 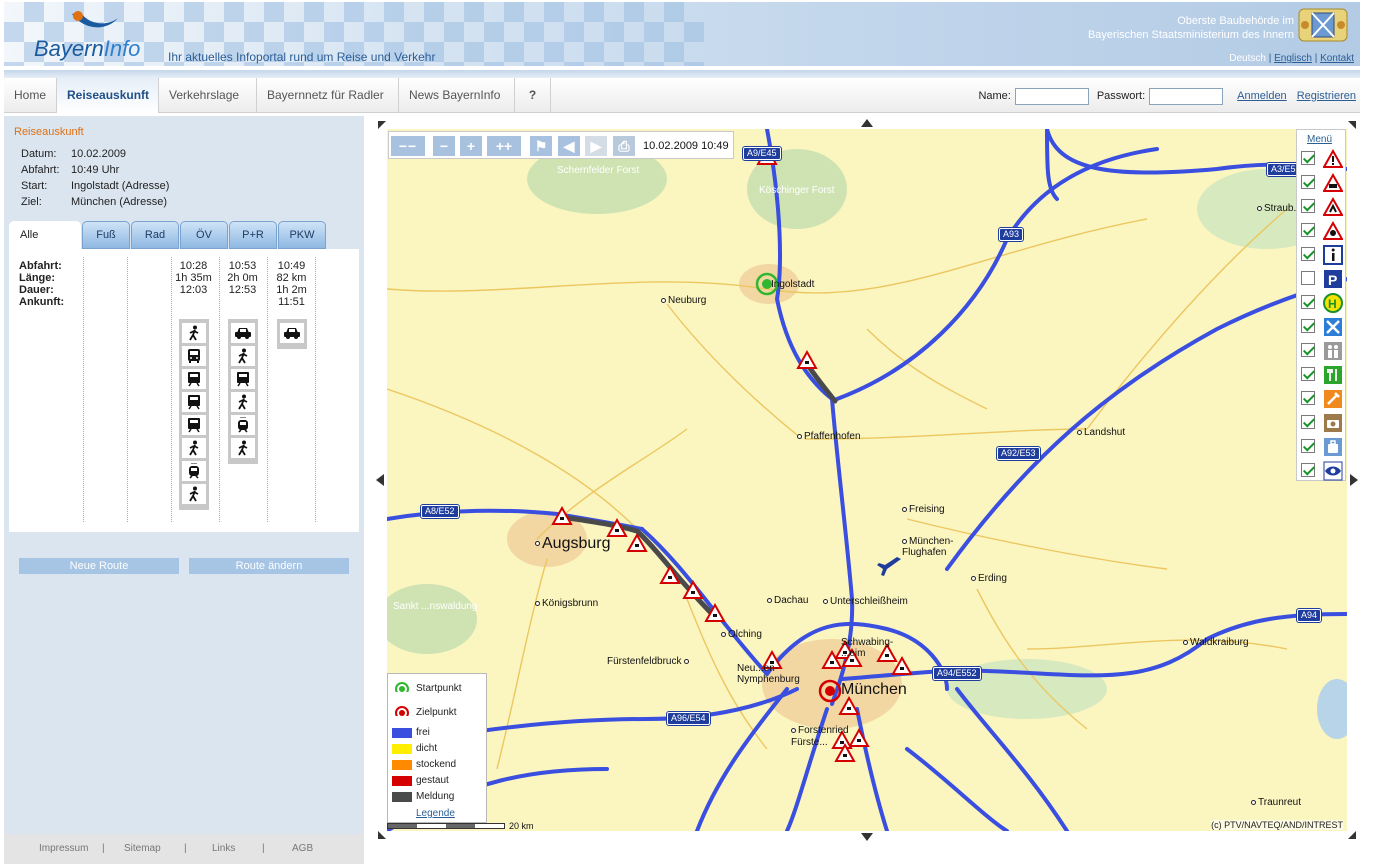 What do you see at coordinates (242, 278) in the screenshot?
I see `col-pr: 10:53 2h 0m 12:53` at bounding box center [242, 278].